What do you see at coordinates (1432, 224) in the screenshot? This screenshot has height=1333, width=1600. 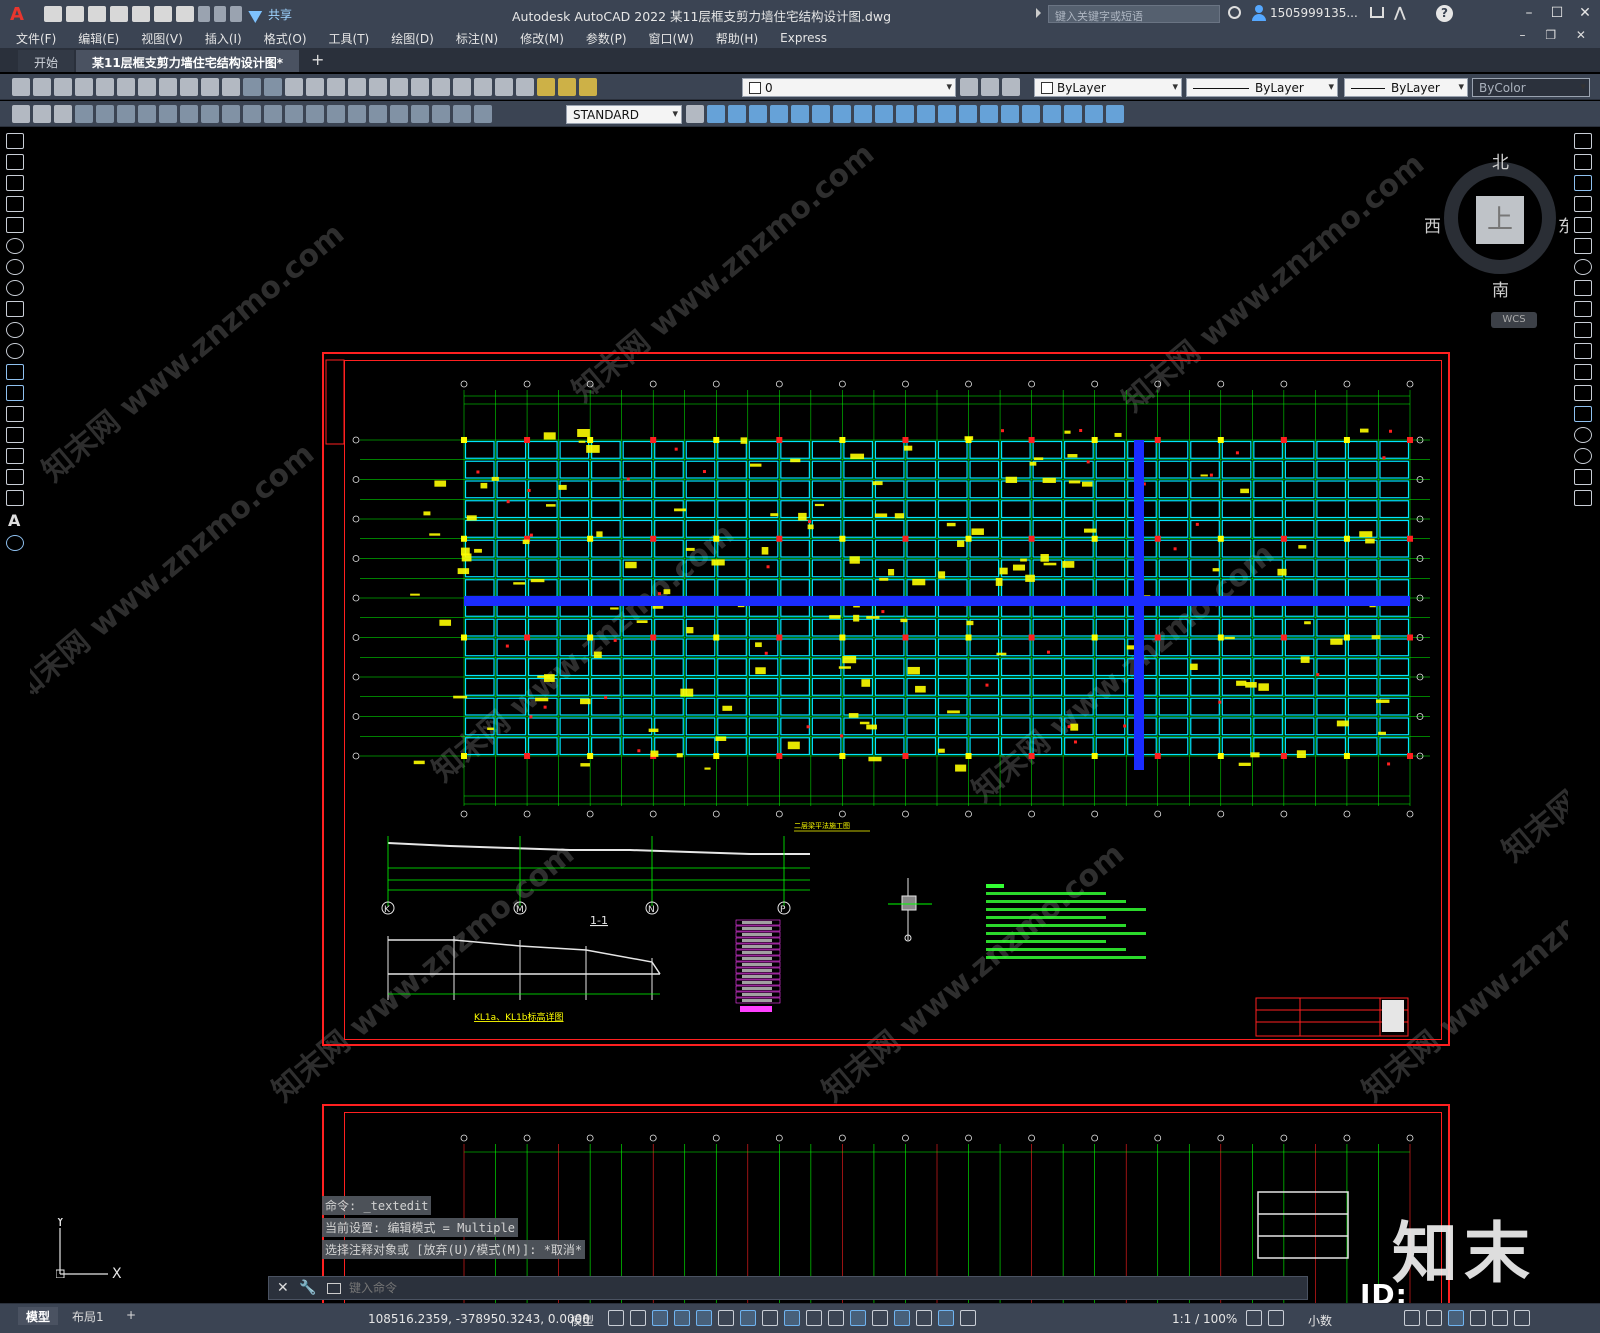 I see `compass-west: 西` at bounding box center [1432, 224].